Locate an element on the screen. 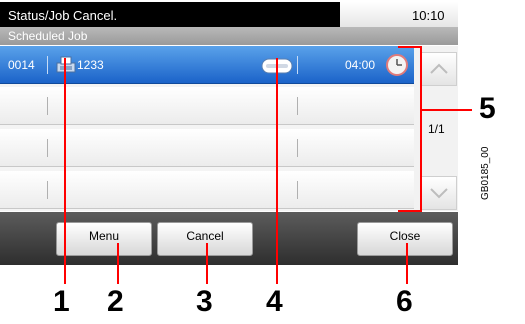  job-number: 0014 is located at coordinates (21, 65).